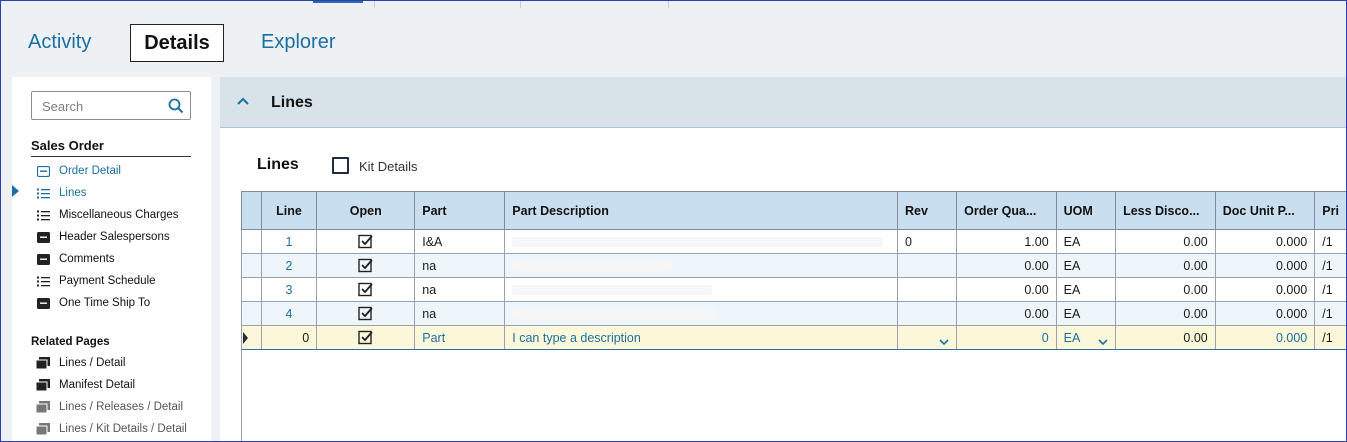 The image size is (1347, 442). Describe the element at coordinates (1086, 337) in the screenshot. I see `uom-dropdown: EA` at that location.